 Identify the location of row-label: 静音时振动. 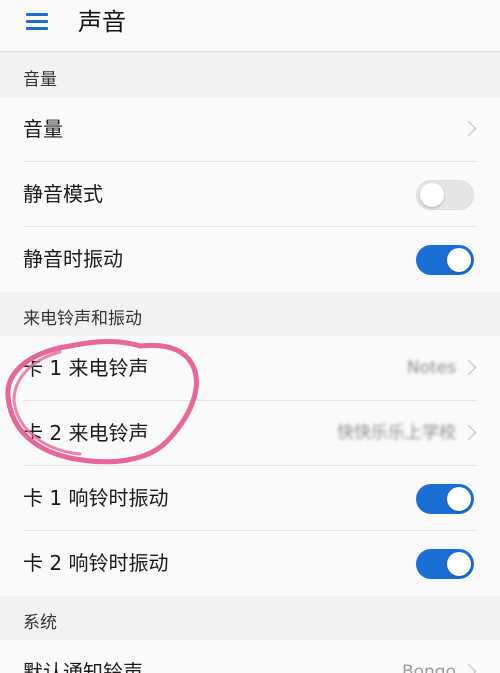
(73, 259).